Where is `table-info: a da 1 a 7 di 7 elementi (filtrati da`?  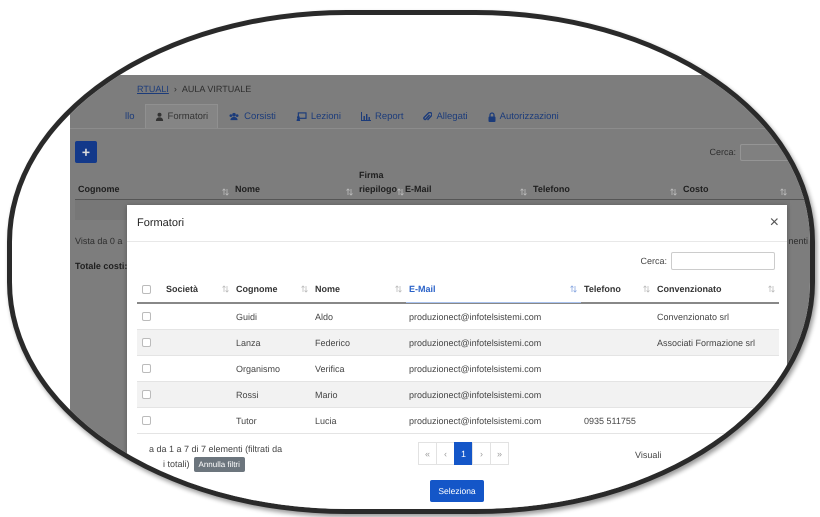
table-info: a da 1 a 7 di 7 elementi (filtrati da is located at coordinates (216, 449).